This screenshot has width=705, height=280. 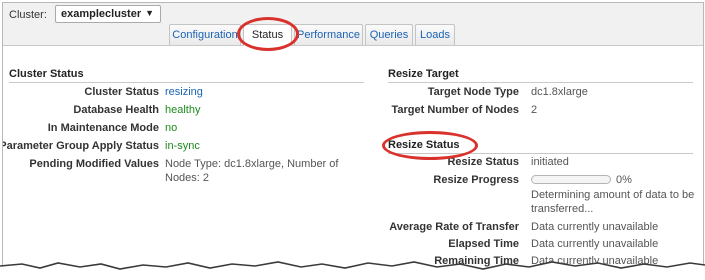 What do you see at coordinates (101, 14) in the screenshot?
I see `cluster-select-value: examplecluster` at bounding box center [101, 14].